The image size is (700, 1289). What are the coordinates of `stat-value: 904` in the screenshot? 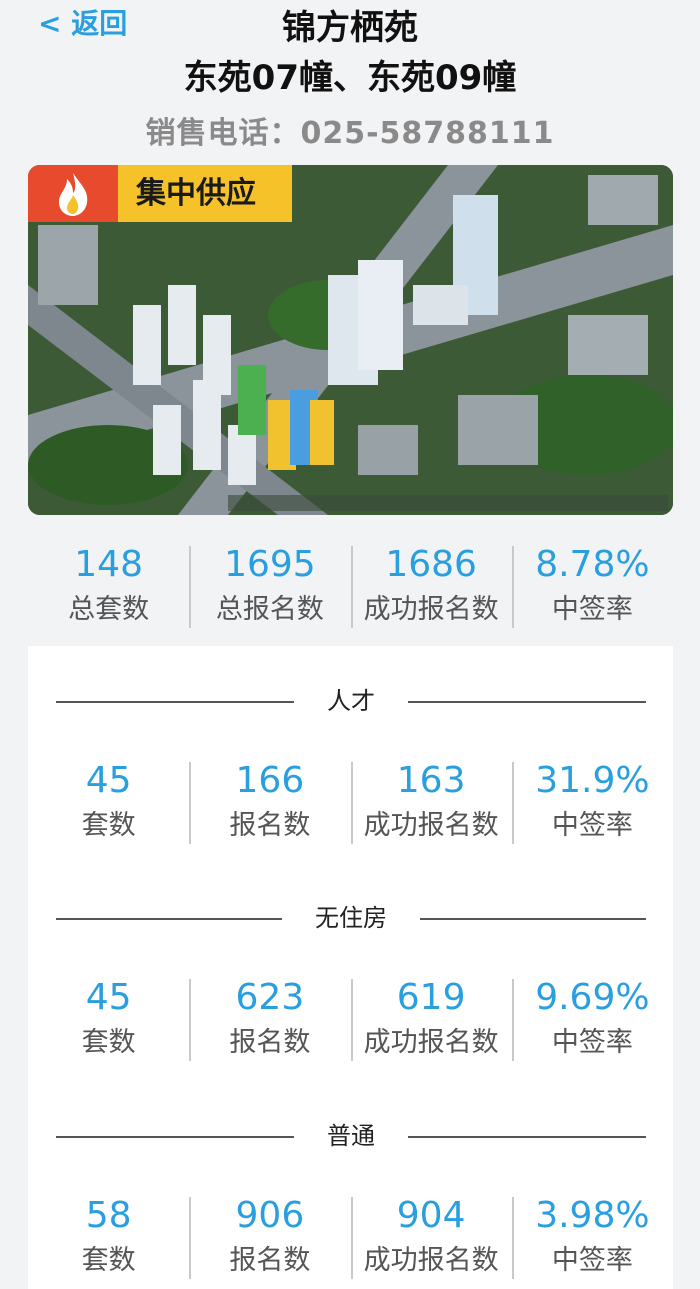 It's located at (431, 1215).